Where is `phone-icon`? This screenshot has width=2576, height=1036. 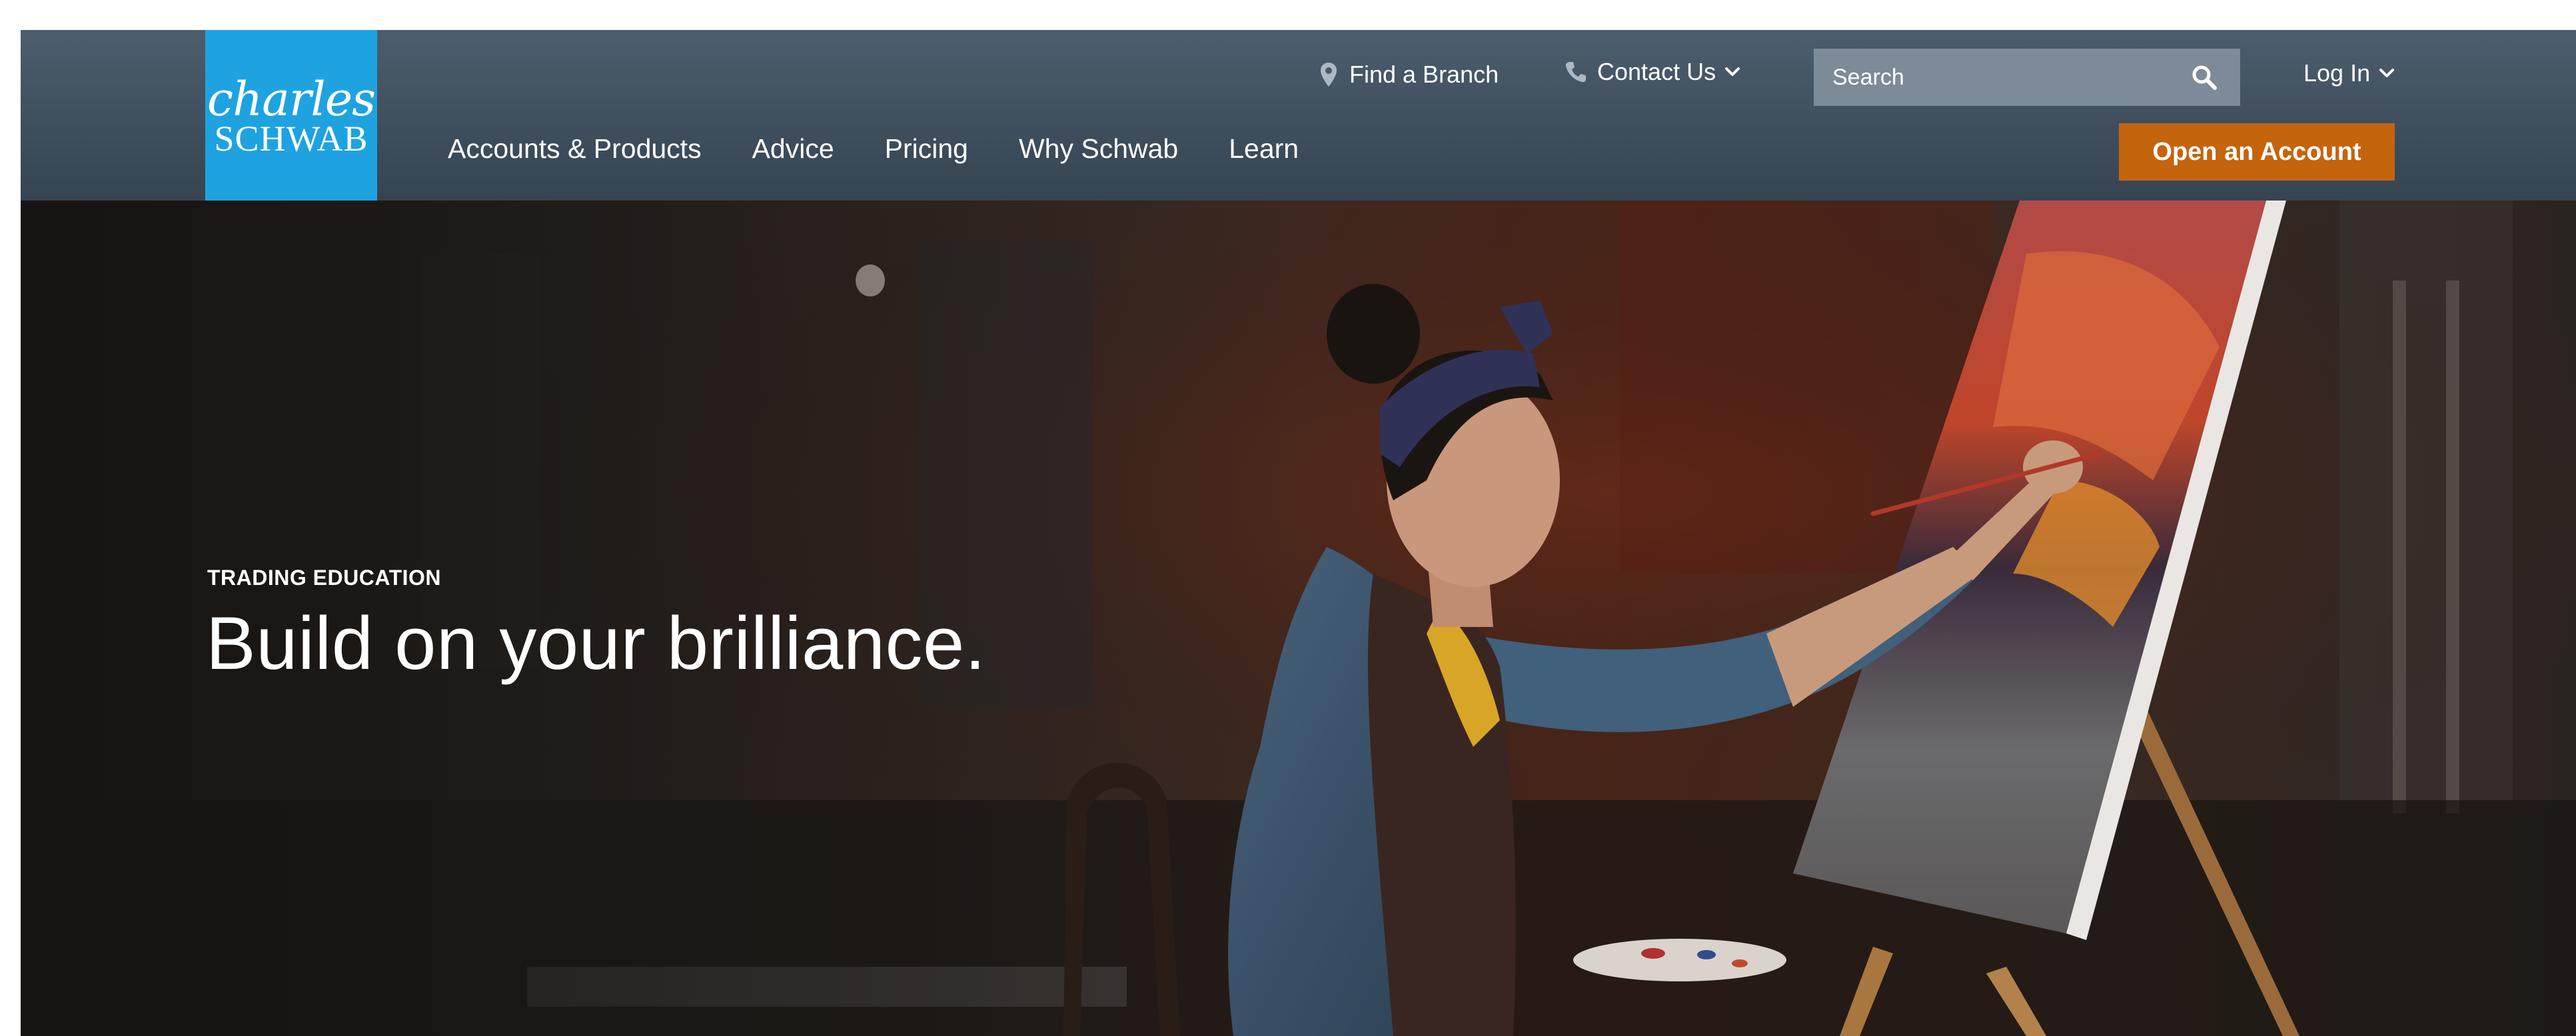 phone-icon is located at coordinates (1576, 72).